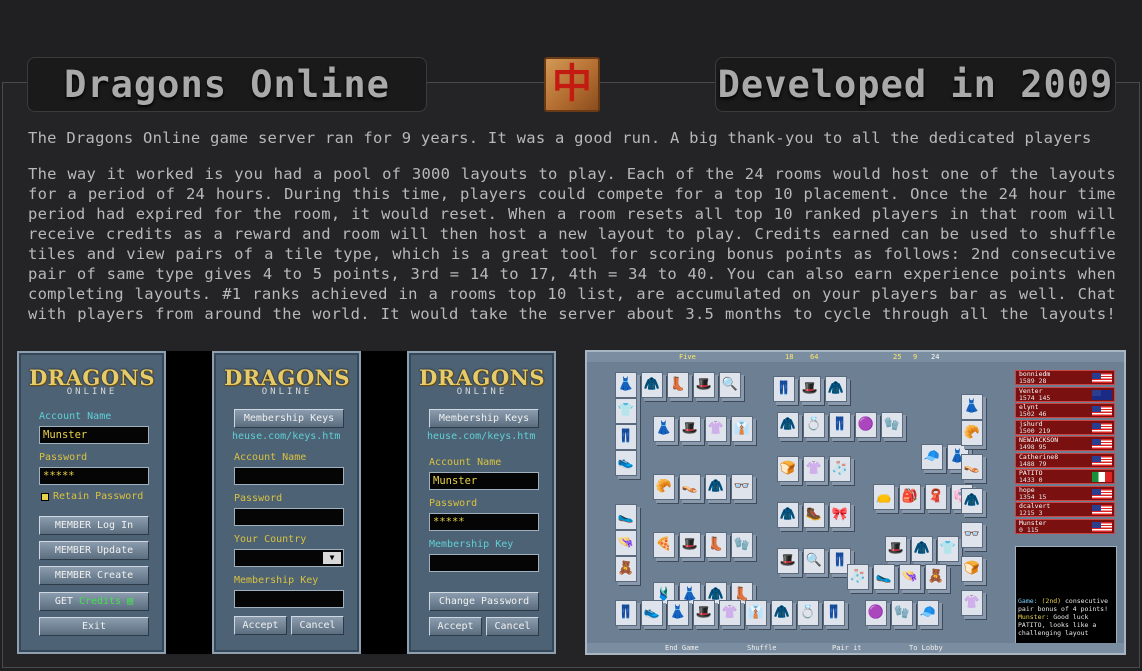 This screenshot has height=671, width=1142. Describe the element at coordinates (1065, 509) in the screenshot. I see `player-row: dcalvert 1215 3` at that location.